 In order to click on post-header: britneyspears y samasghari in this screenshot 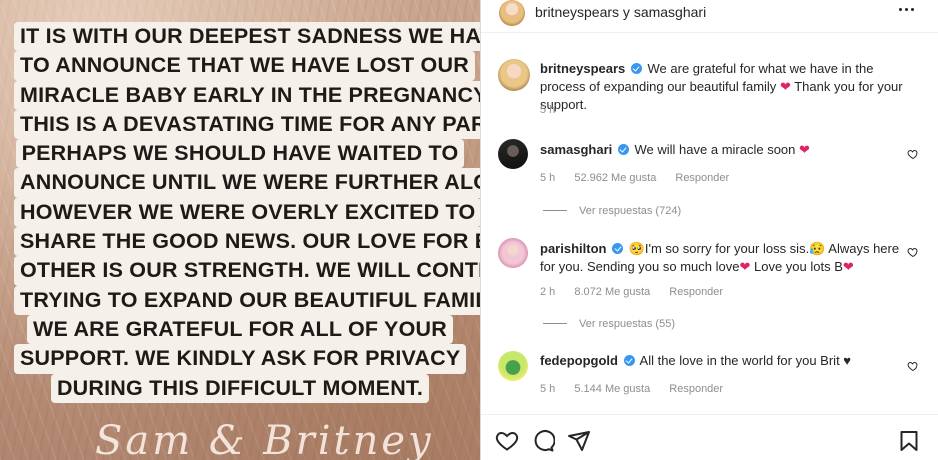, I will do `click(709, 16)`.